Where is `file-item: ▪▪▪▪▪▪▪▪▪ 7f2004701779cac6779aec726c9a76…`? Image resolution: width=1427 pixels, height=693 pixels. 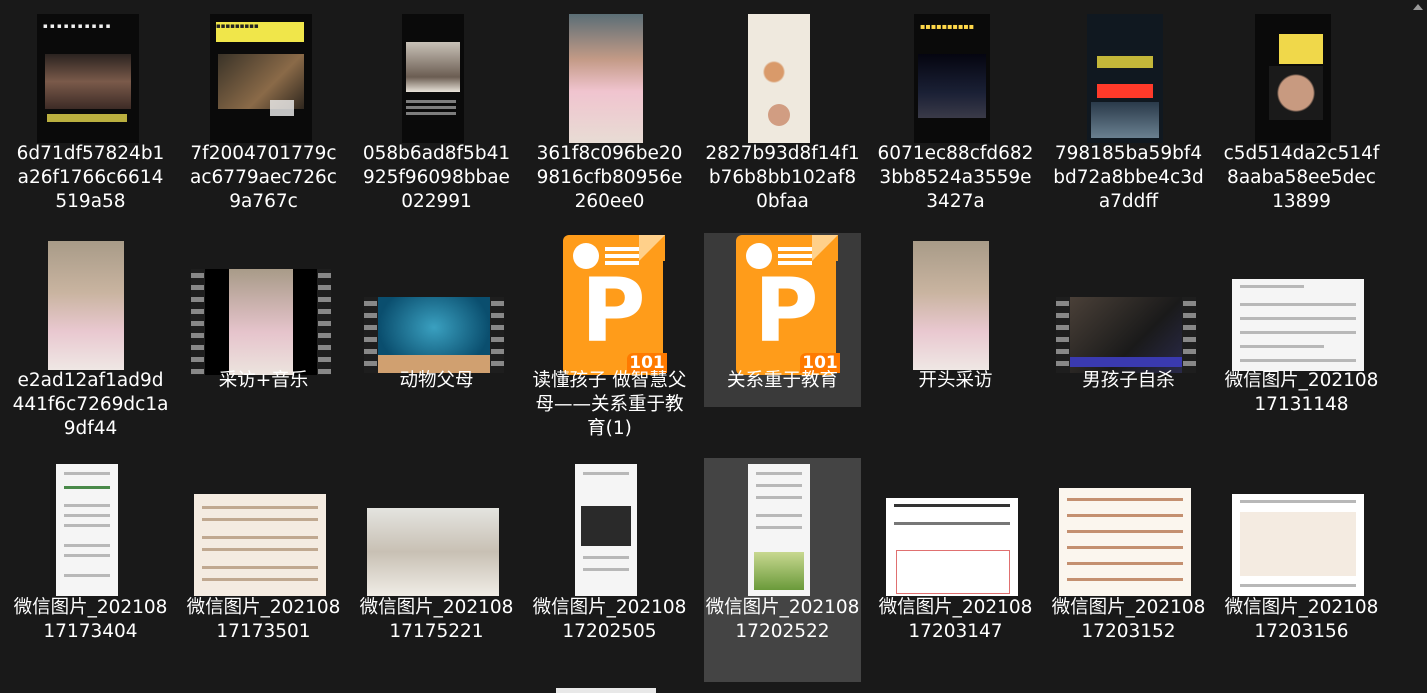
file-item: ▪▪▪▪▪▪▪▪▪ 7f2004701779cac6779aec726c9a76… is located at coordinates (263, 112).